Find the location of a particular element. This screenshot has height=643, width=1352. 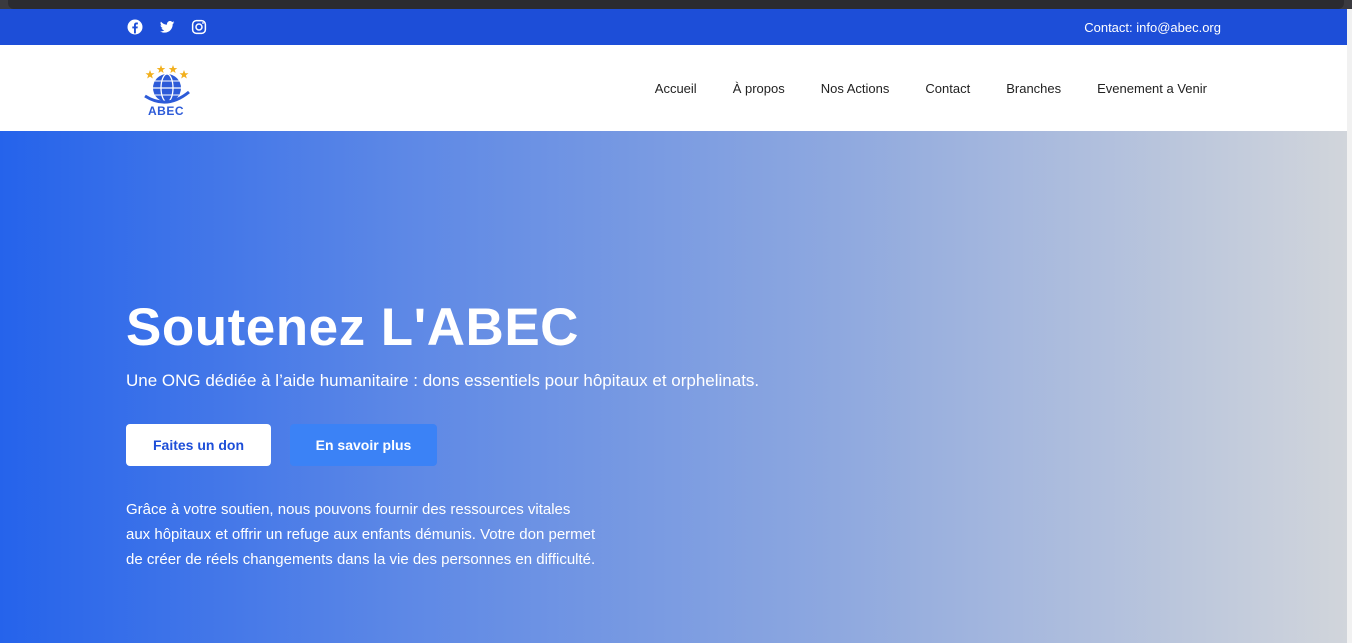

nav-item-contact: Contact is located at coordinates (947, 88).